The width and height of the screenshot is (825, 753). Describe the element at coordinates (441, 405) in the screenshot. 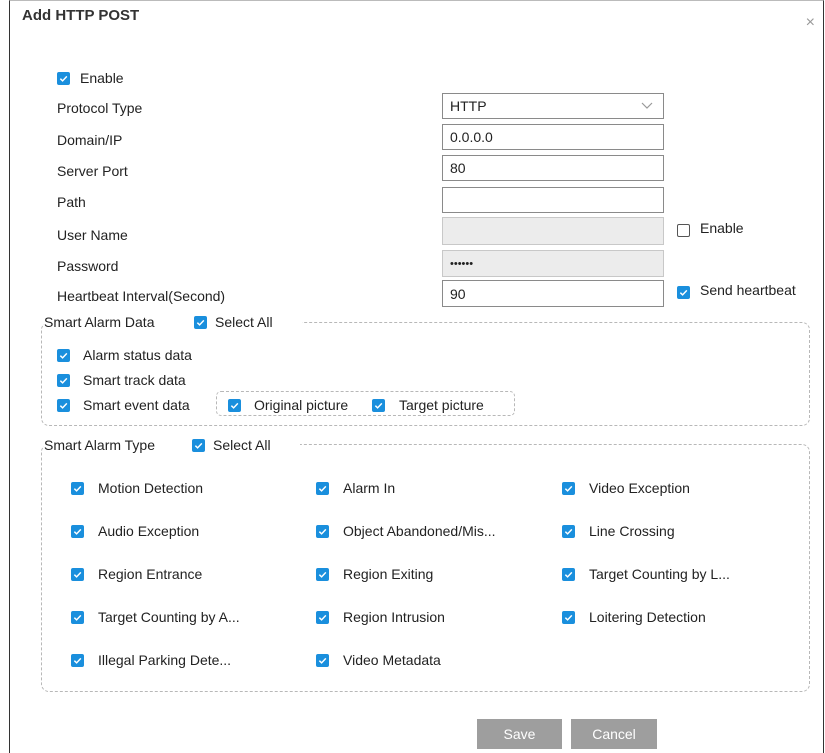

I see `target-picture-label: Target picture` at that location.